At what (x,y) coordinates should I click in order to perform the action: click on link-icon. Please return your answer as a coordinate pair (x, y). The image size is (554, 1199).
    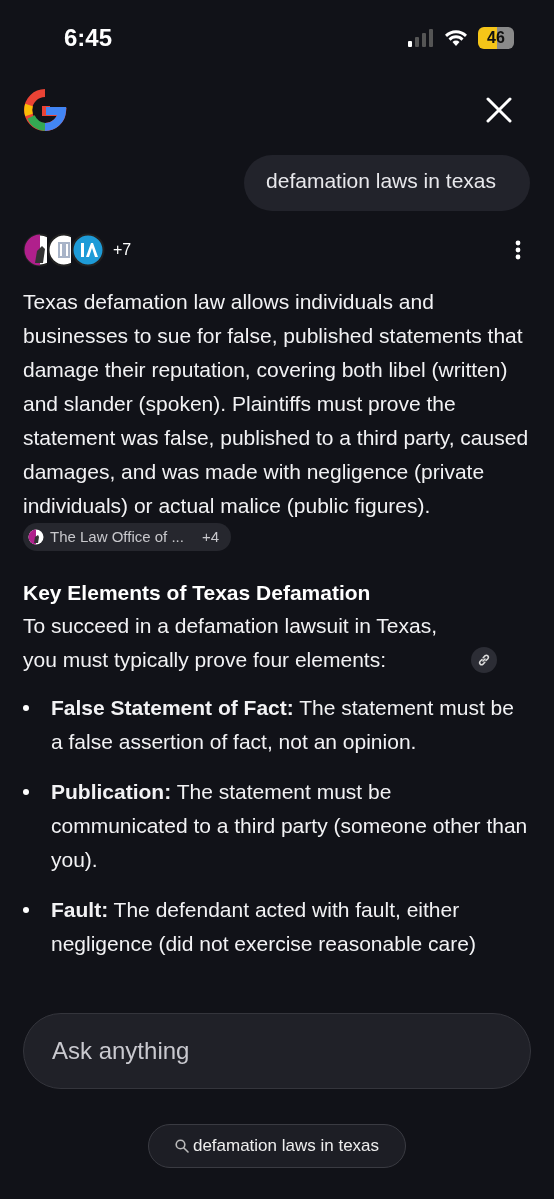
    Looking at the image, I should click on (484, 660).